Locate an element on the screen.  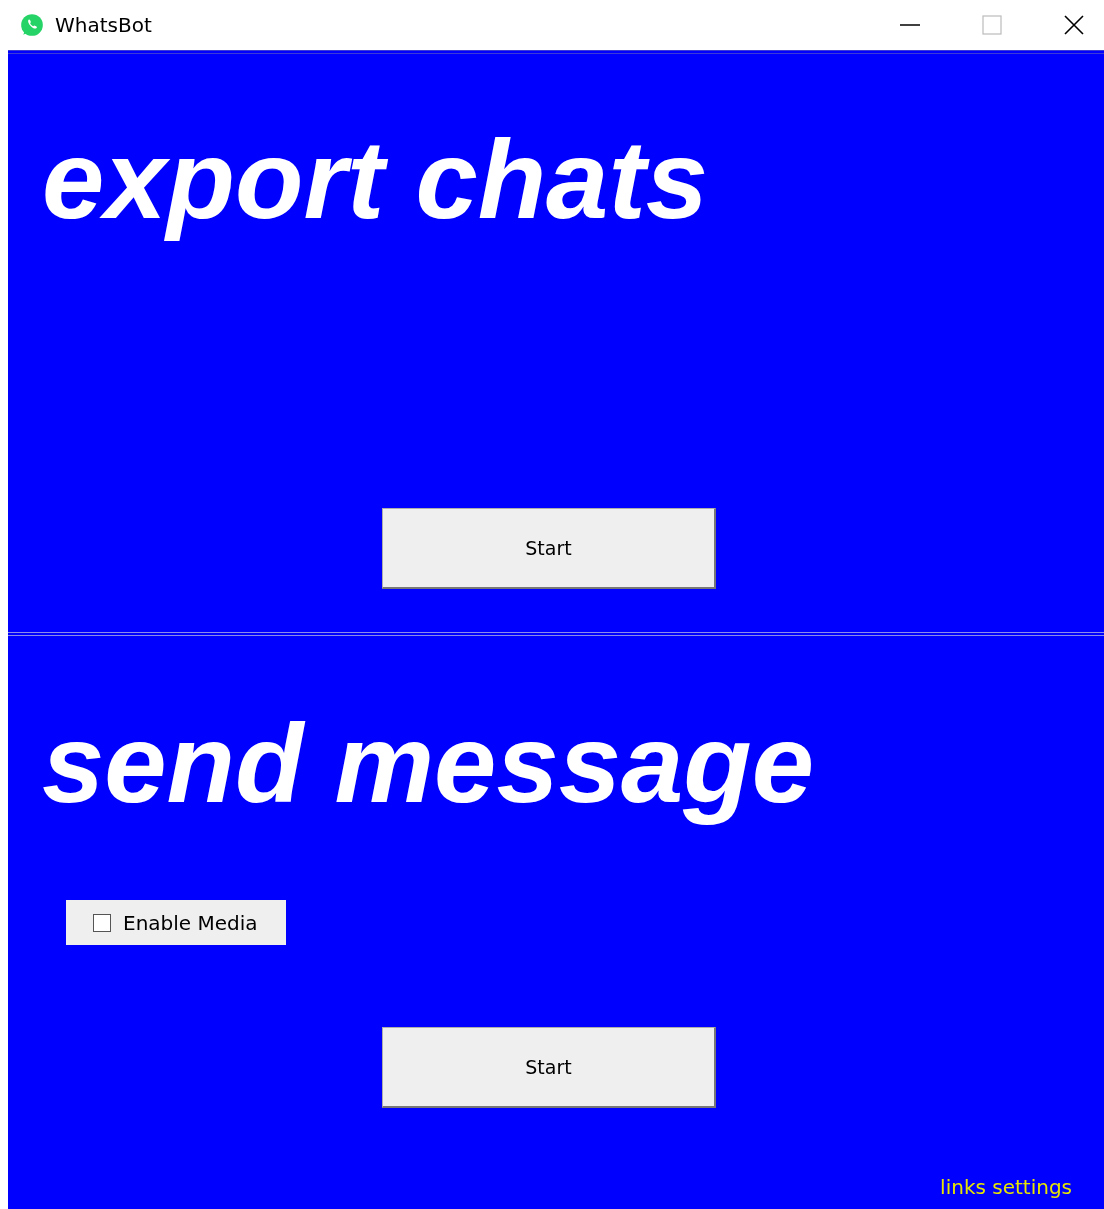
enable-media-checkbox: Enable Media is located at coordinates (176, 922).